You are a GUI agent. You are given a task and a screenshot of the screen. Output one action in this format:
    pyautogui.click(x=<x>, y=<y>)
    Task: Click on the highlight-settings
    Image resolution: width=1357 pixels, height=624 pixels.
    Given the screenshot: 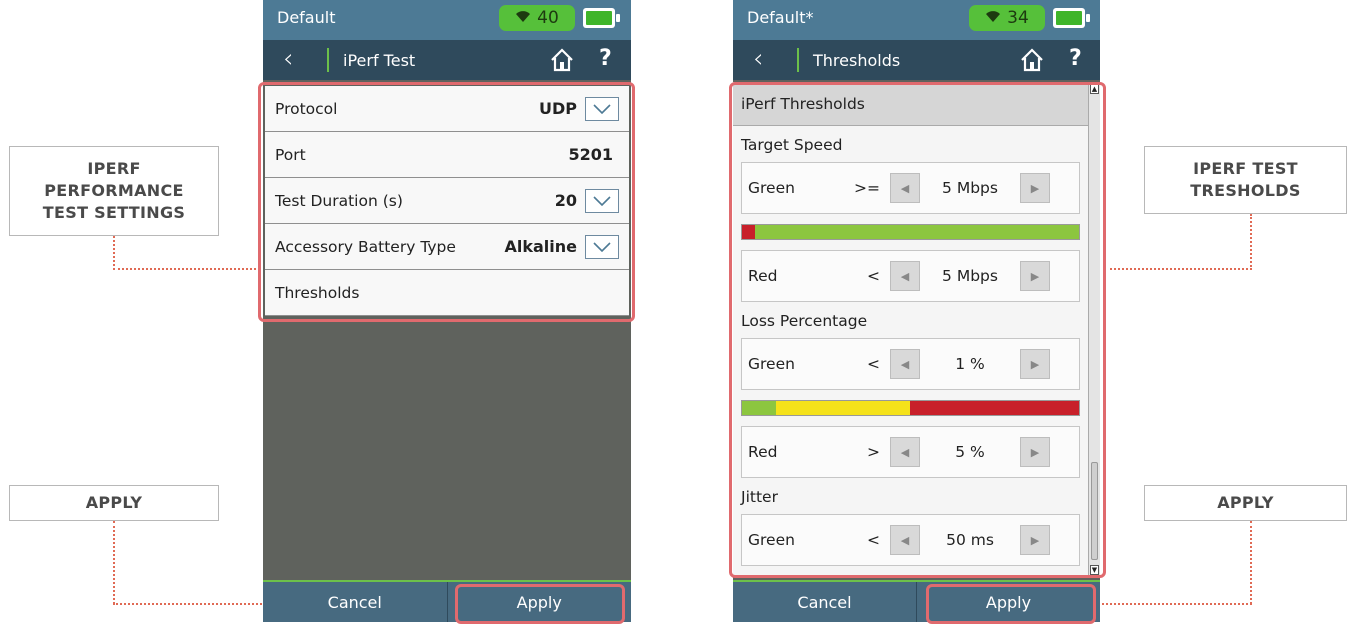 What is the action you would take?
    pyautogui.click(x=446, y=202)
    